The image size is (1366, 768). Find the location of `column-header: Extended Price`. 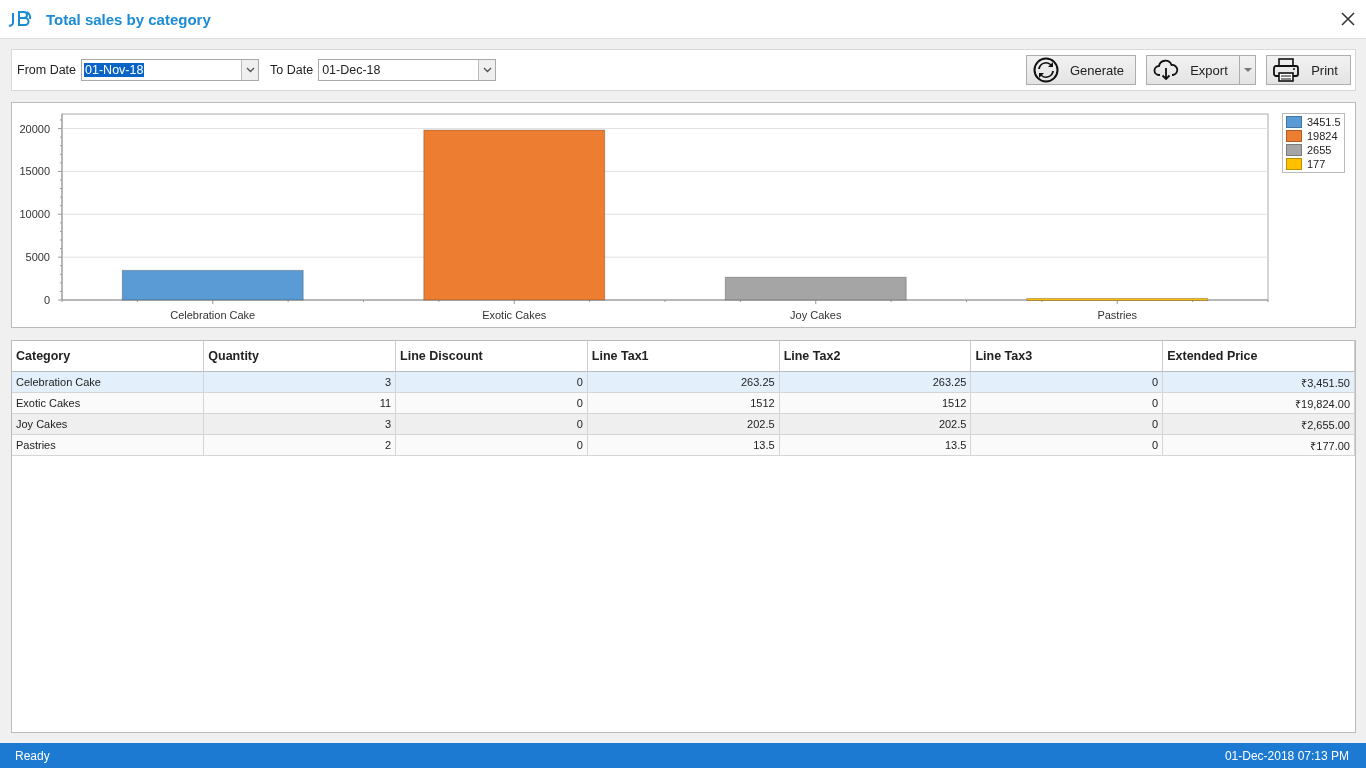

column-header: Extended Price is located at coordinates (1258, 356).